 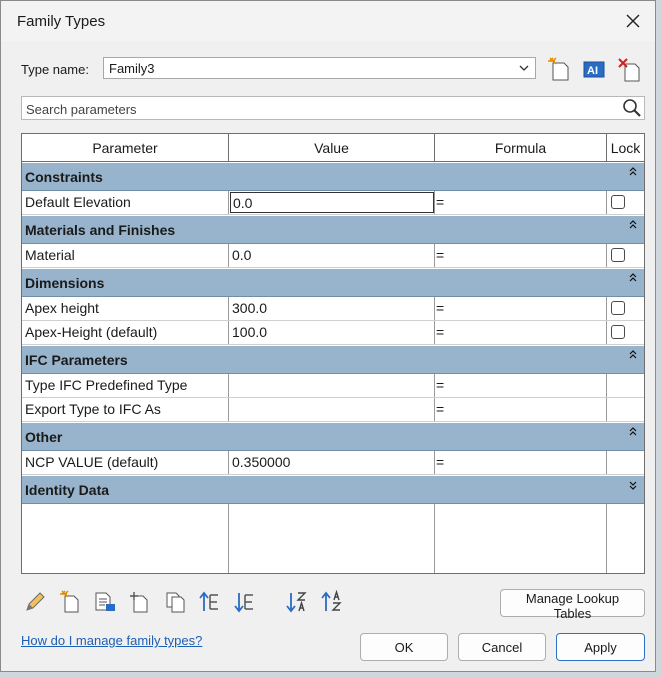 What do you see at coordinates (35, 602) in the screenshot?
I see `edit-parameter-button` at bounding box center [35, 602].